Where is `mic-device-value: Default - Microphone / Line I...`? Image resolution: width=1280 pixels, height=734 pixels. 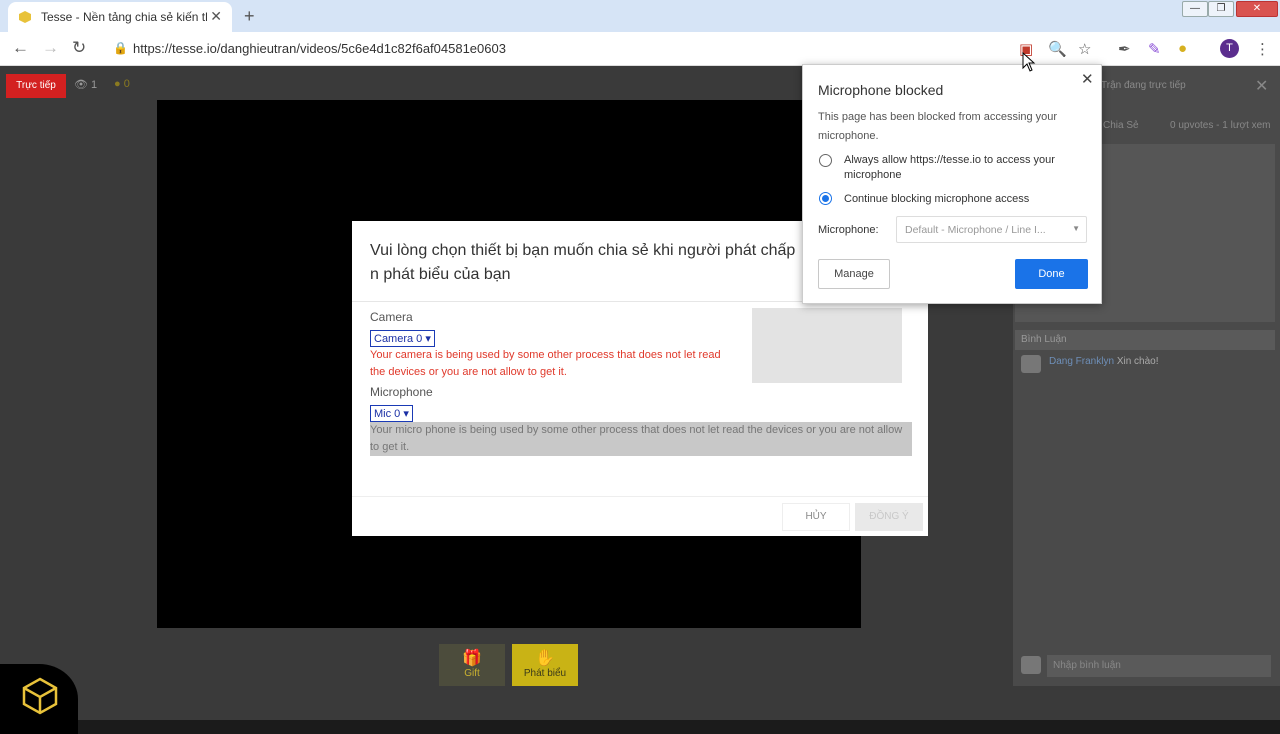 mic-device-value: Default - Microphone / Line I... is located at coordinates (975, 230).